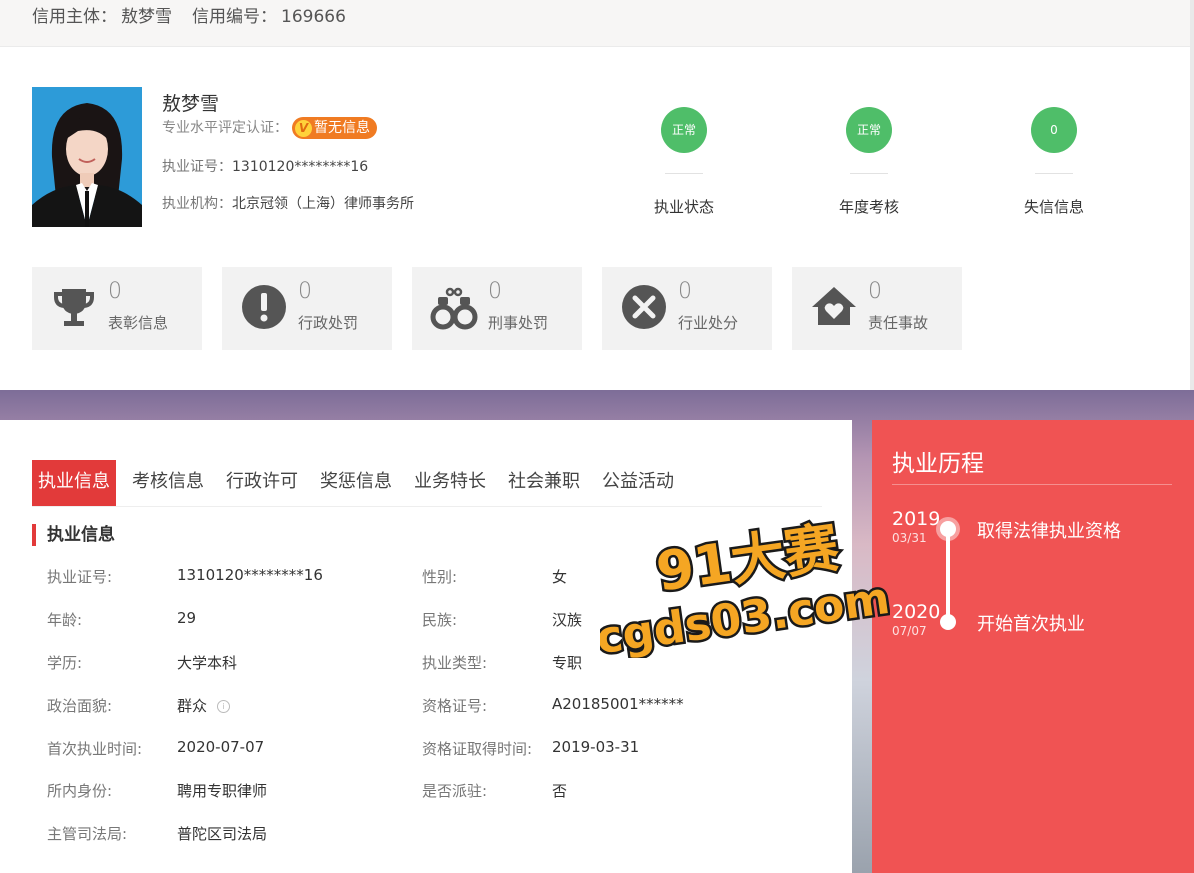  Describe the element at coordinates (440, 620) in the screenshot. I see `field-label: 民族:` at that location.